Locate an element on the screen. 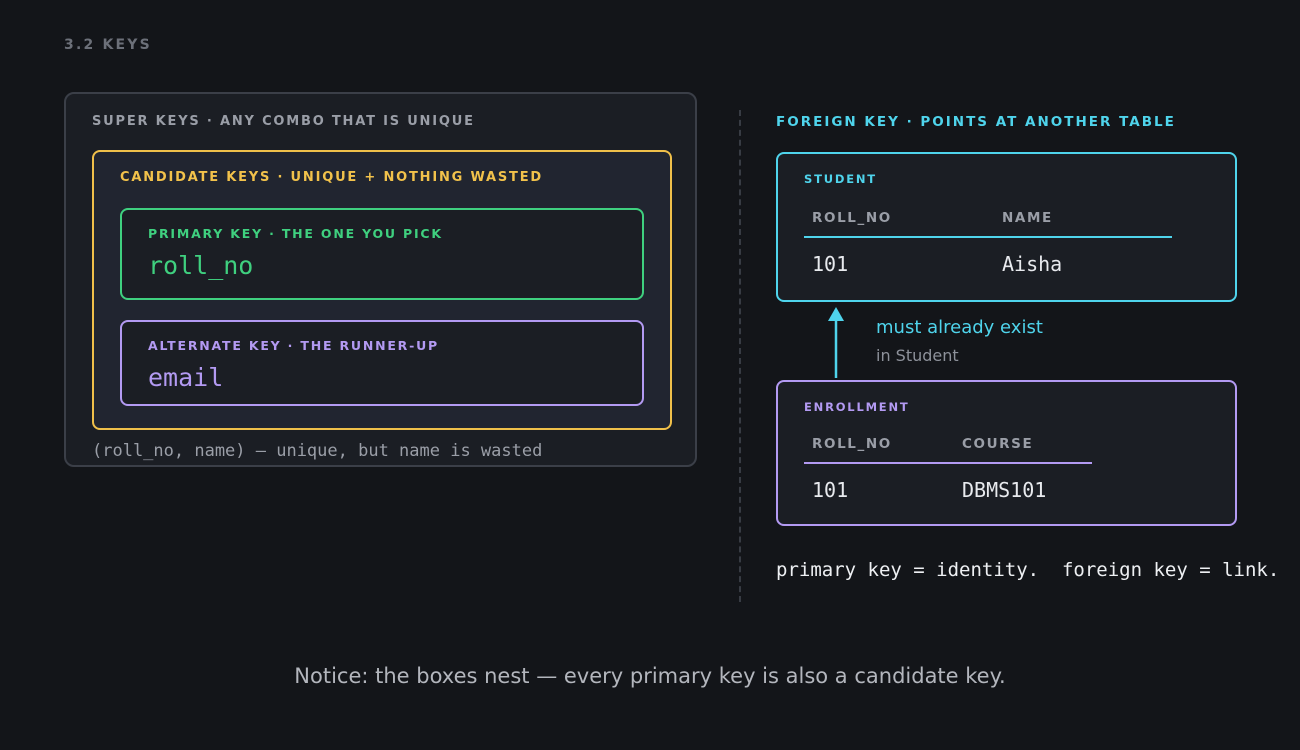  enrollment-table-name: ENROLLMENT is located at coordinates (857, 407).